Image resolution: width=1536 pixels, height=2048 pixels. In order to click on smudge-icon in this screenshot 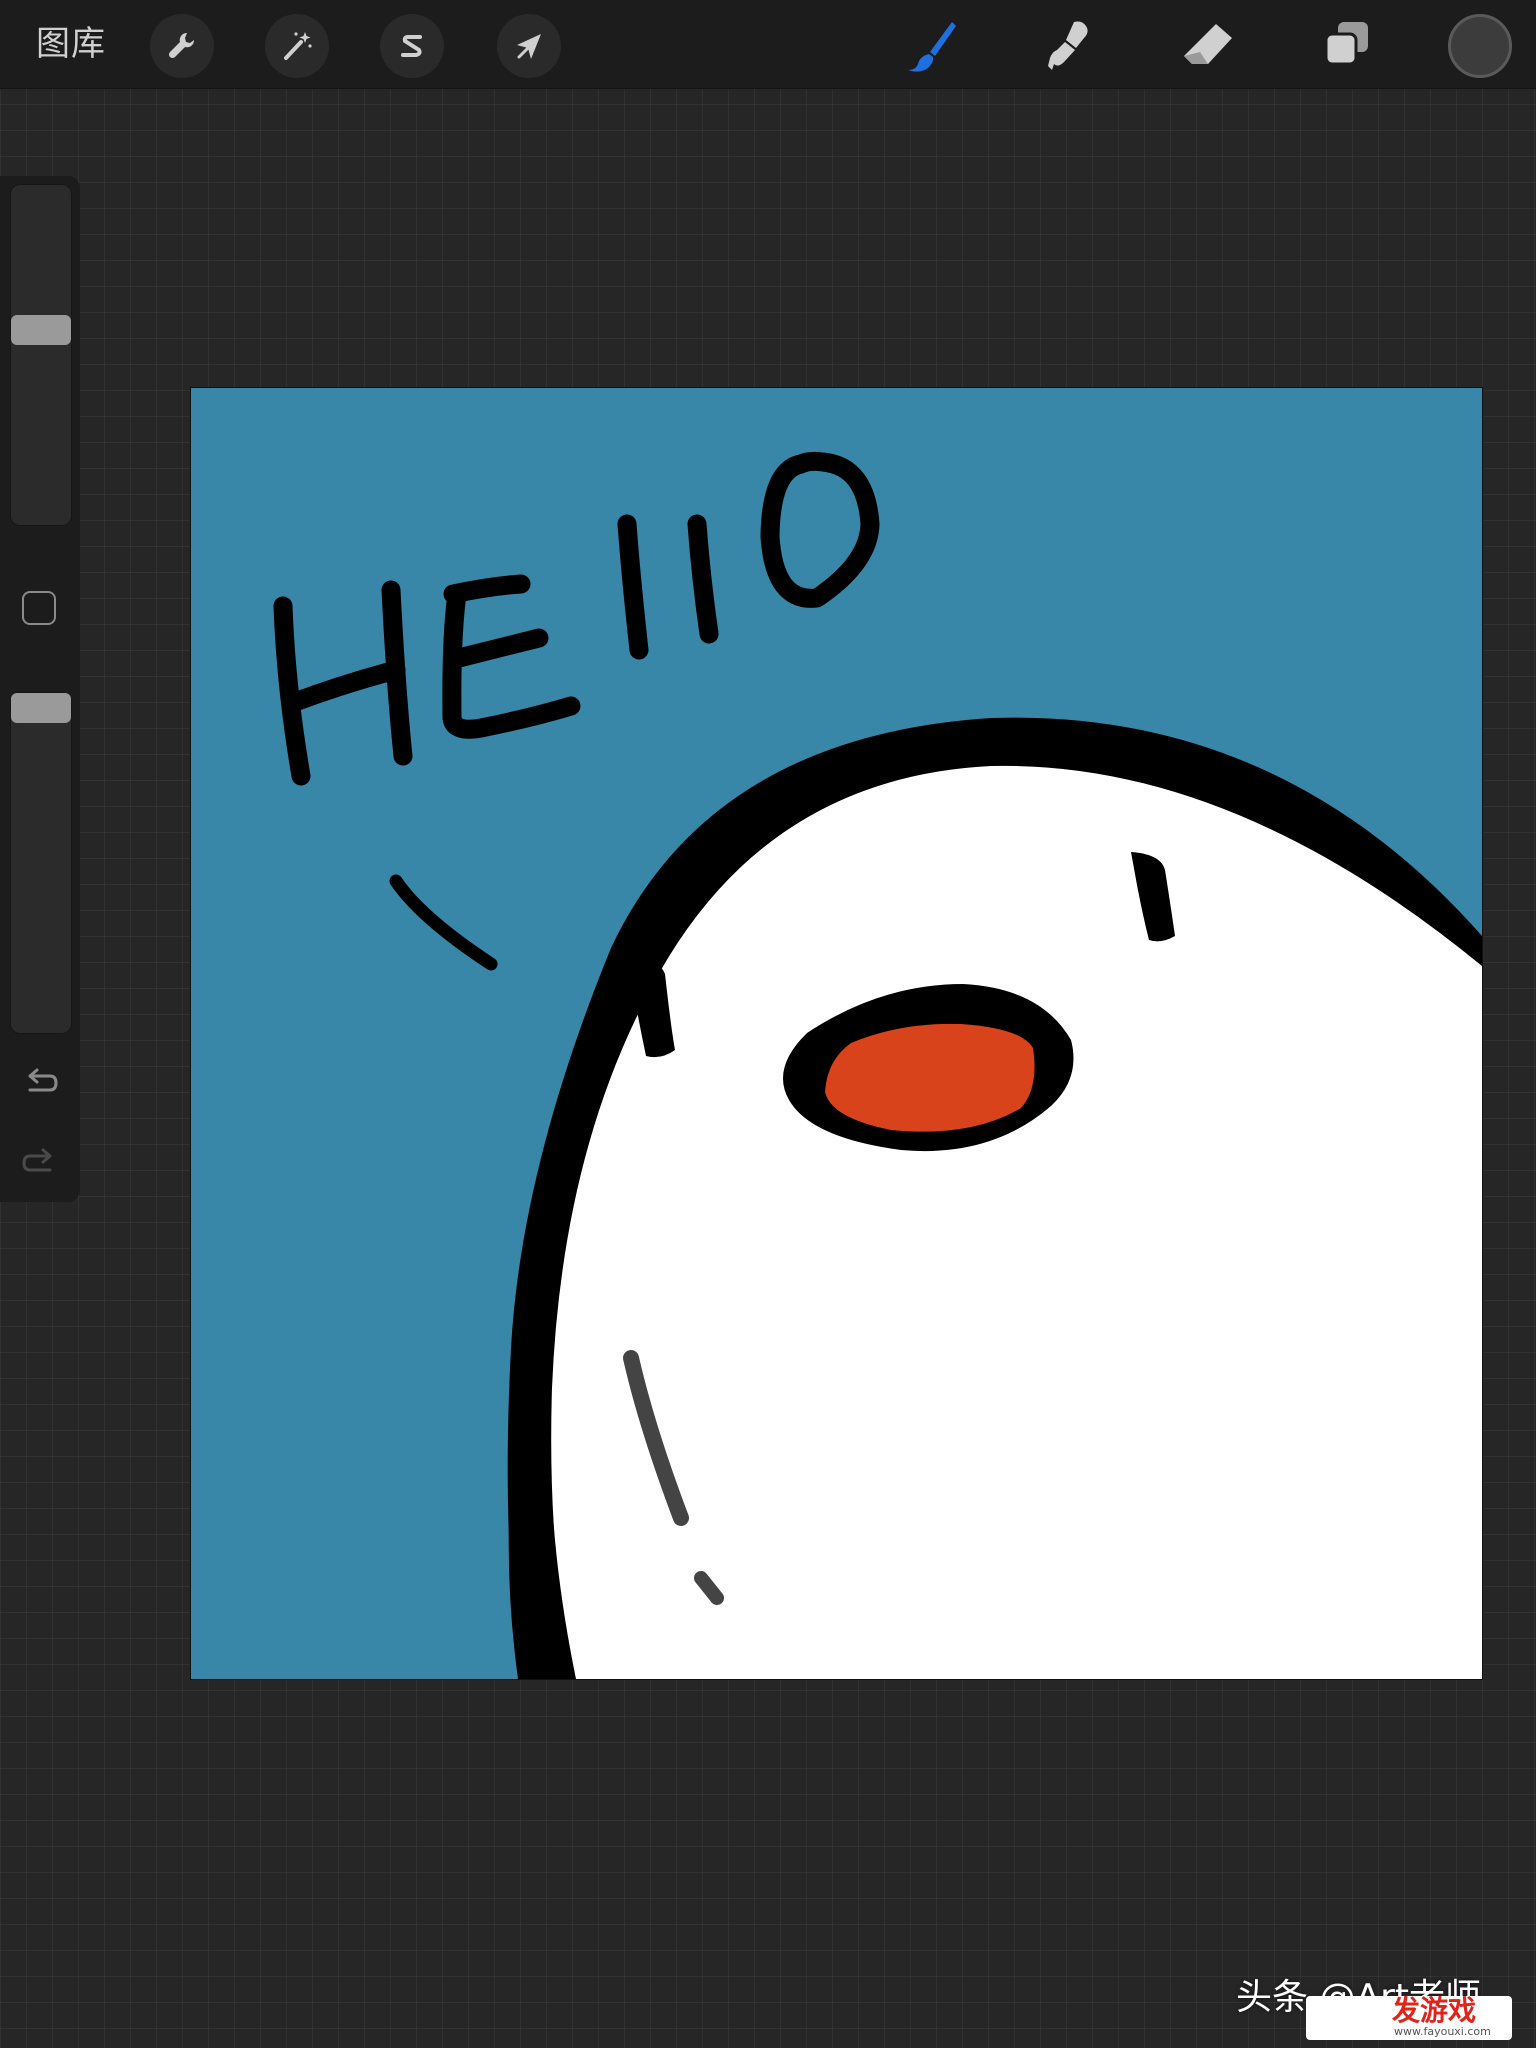, I will do `click(1068, 45)`.